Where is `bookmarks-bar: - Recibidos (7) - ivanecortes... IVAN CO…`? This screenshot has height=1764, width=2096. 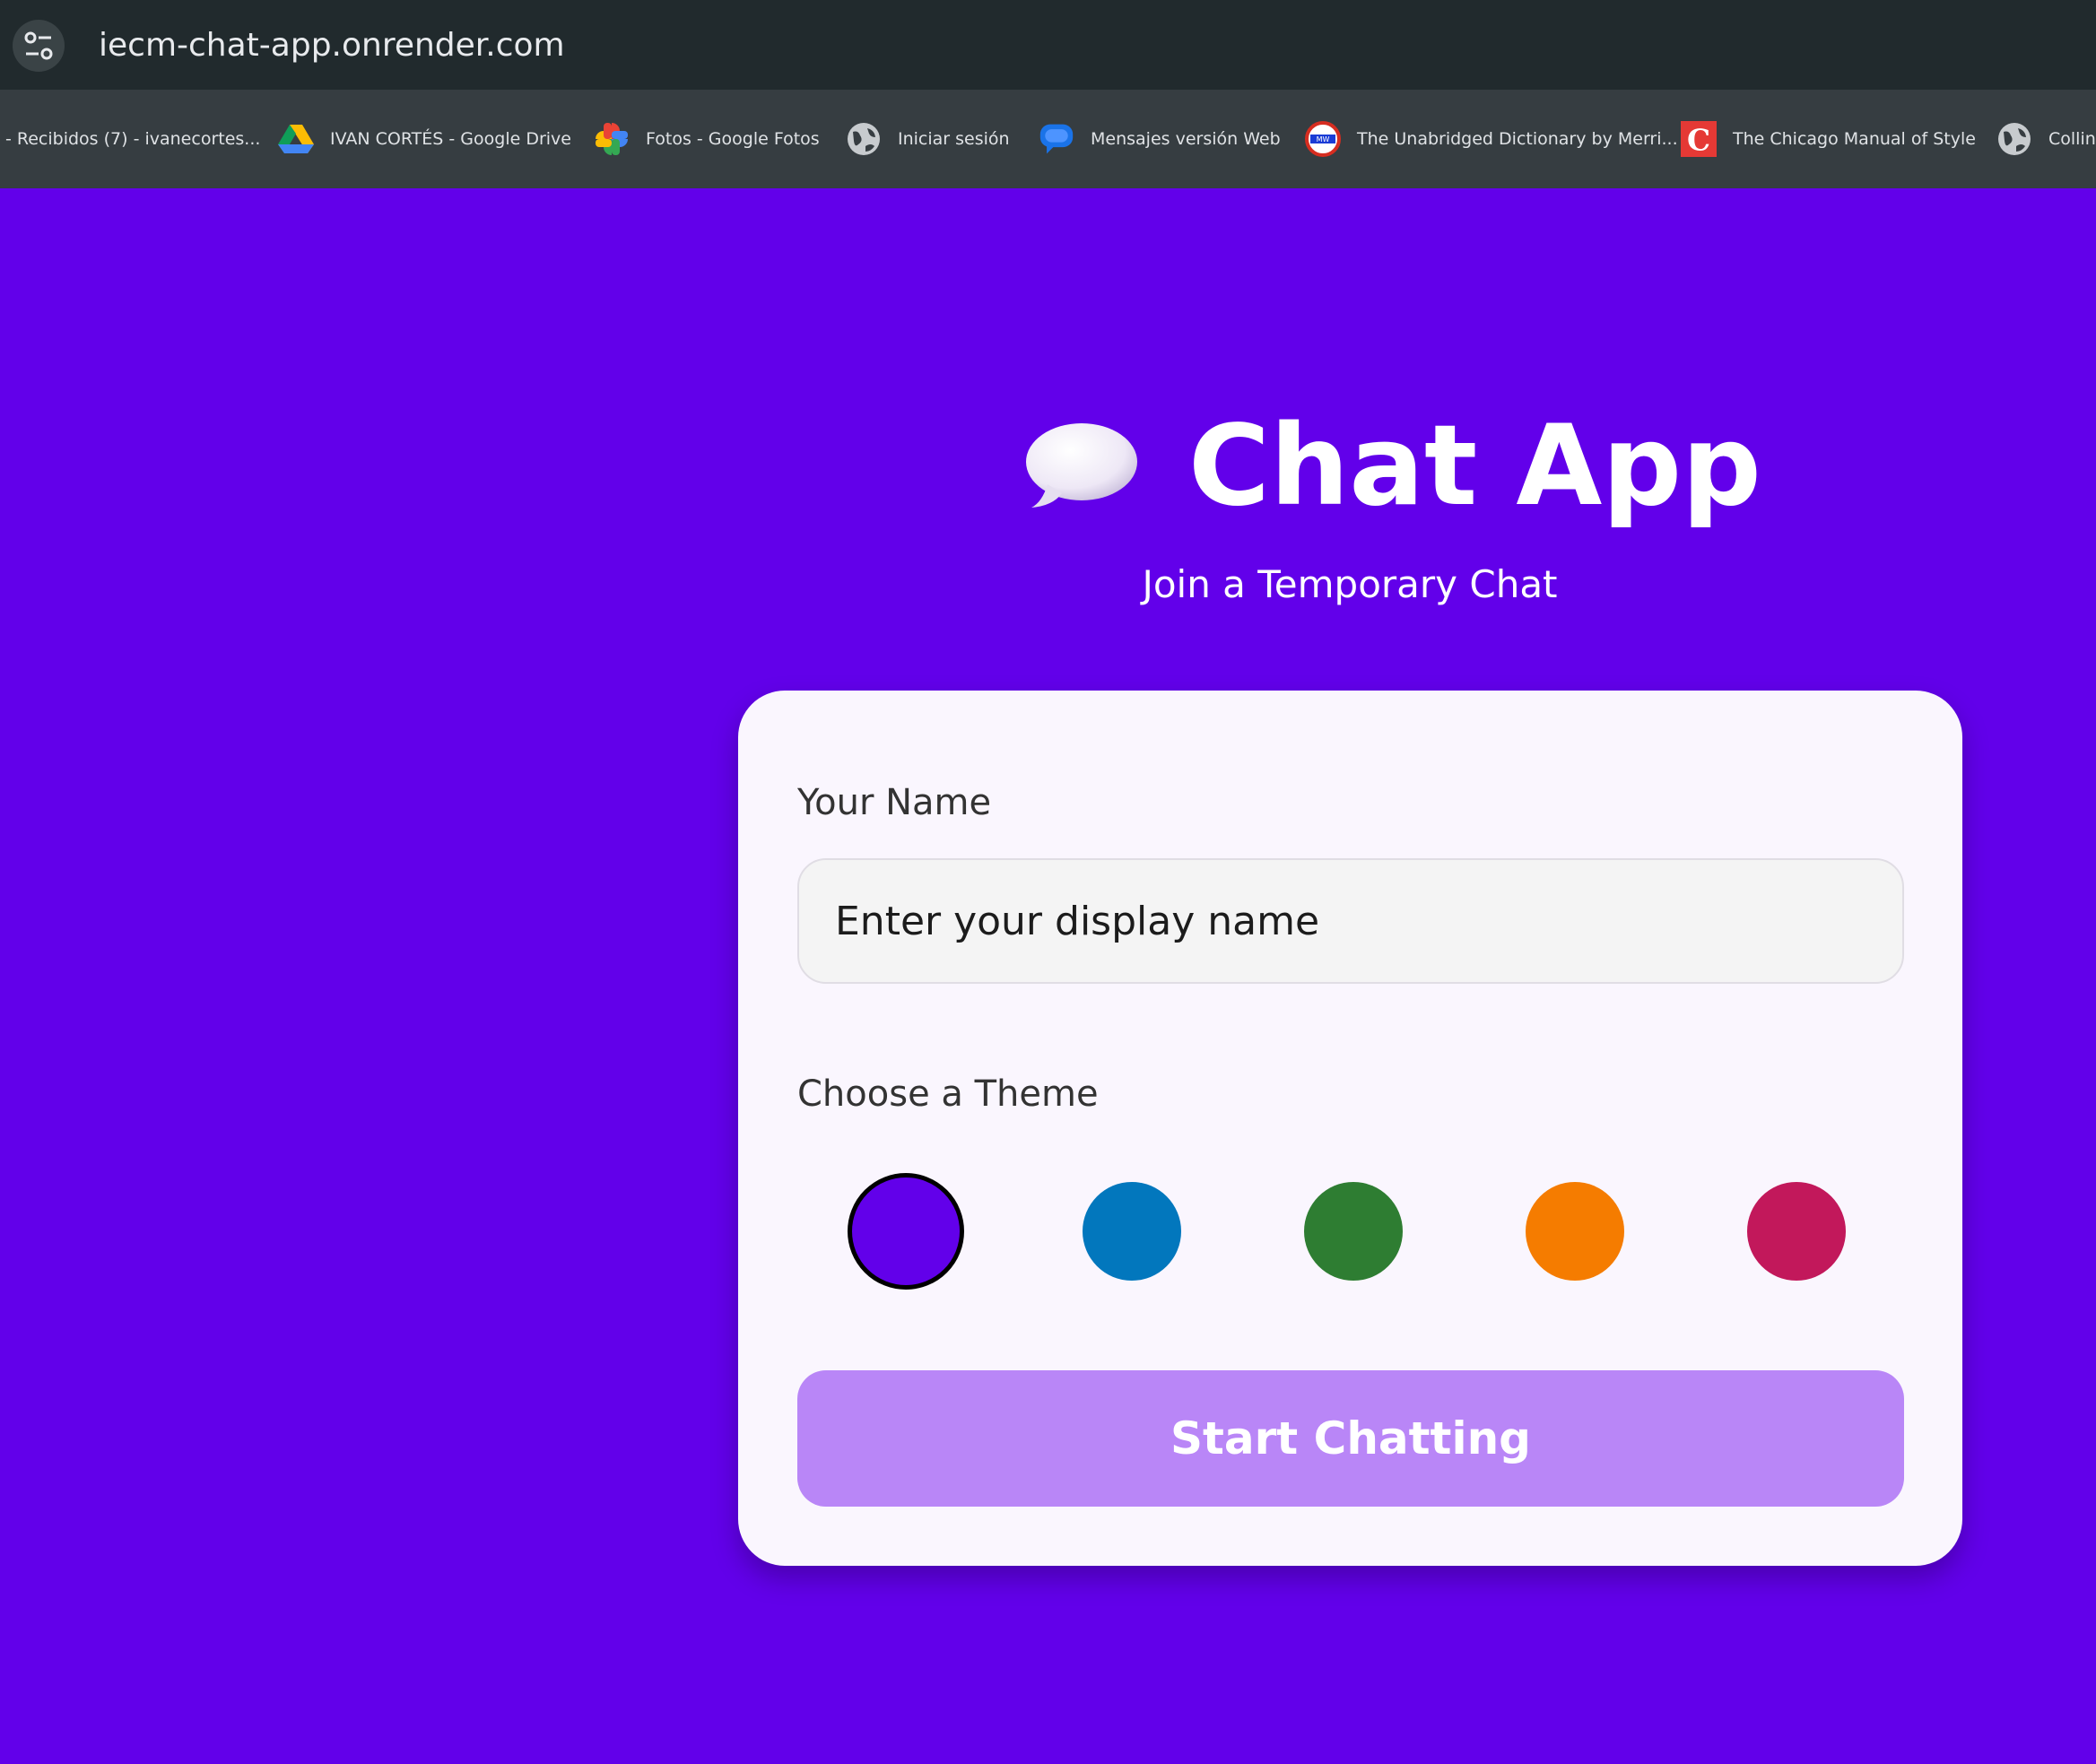
bookmarks-bar: - Recibidos (7) - ivanecortes... IVAN CO… is located at coordinates (1048, 139).